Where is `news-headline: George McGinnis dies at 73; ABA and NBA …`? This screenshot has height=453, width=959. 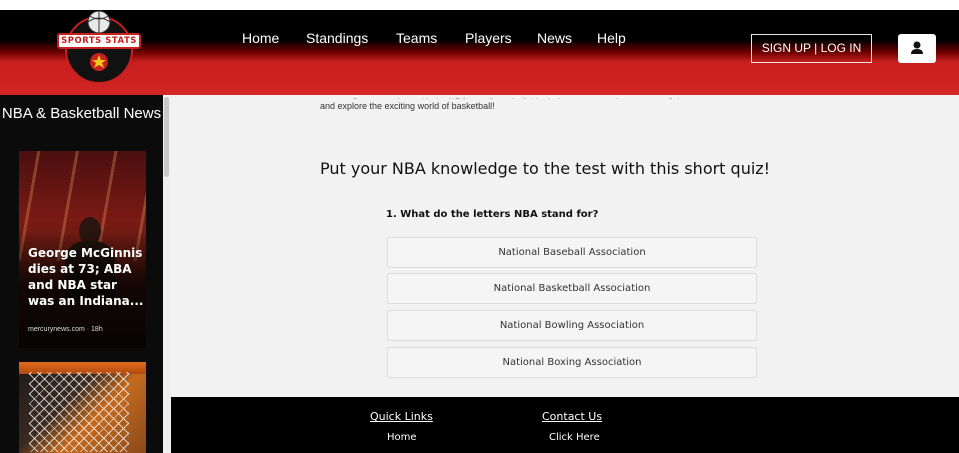 news-headline: George McGinnis dies at 73; ABA and NBA … is located at coordinates (87, 277).